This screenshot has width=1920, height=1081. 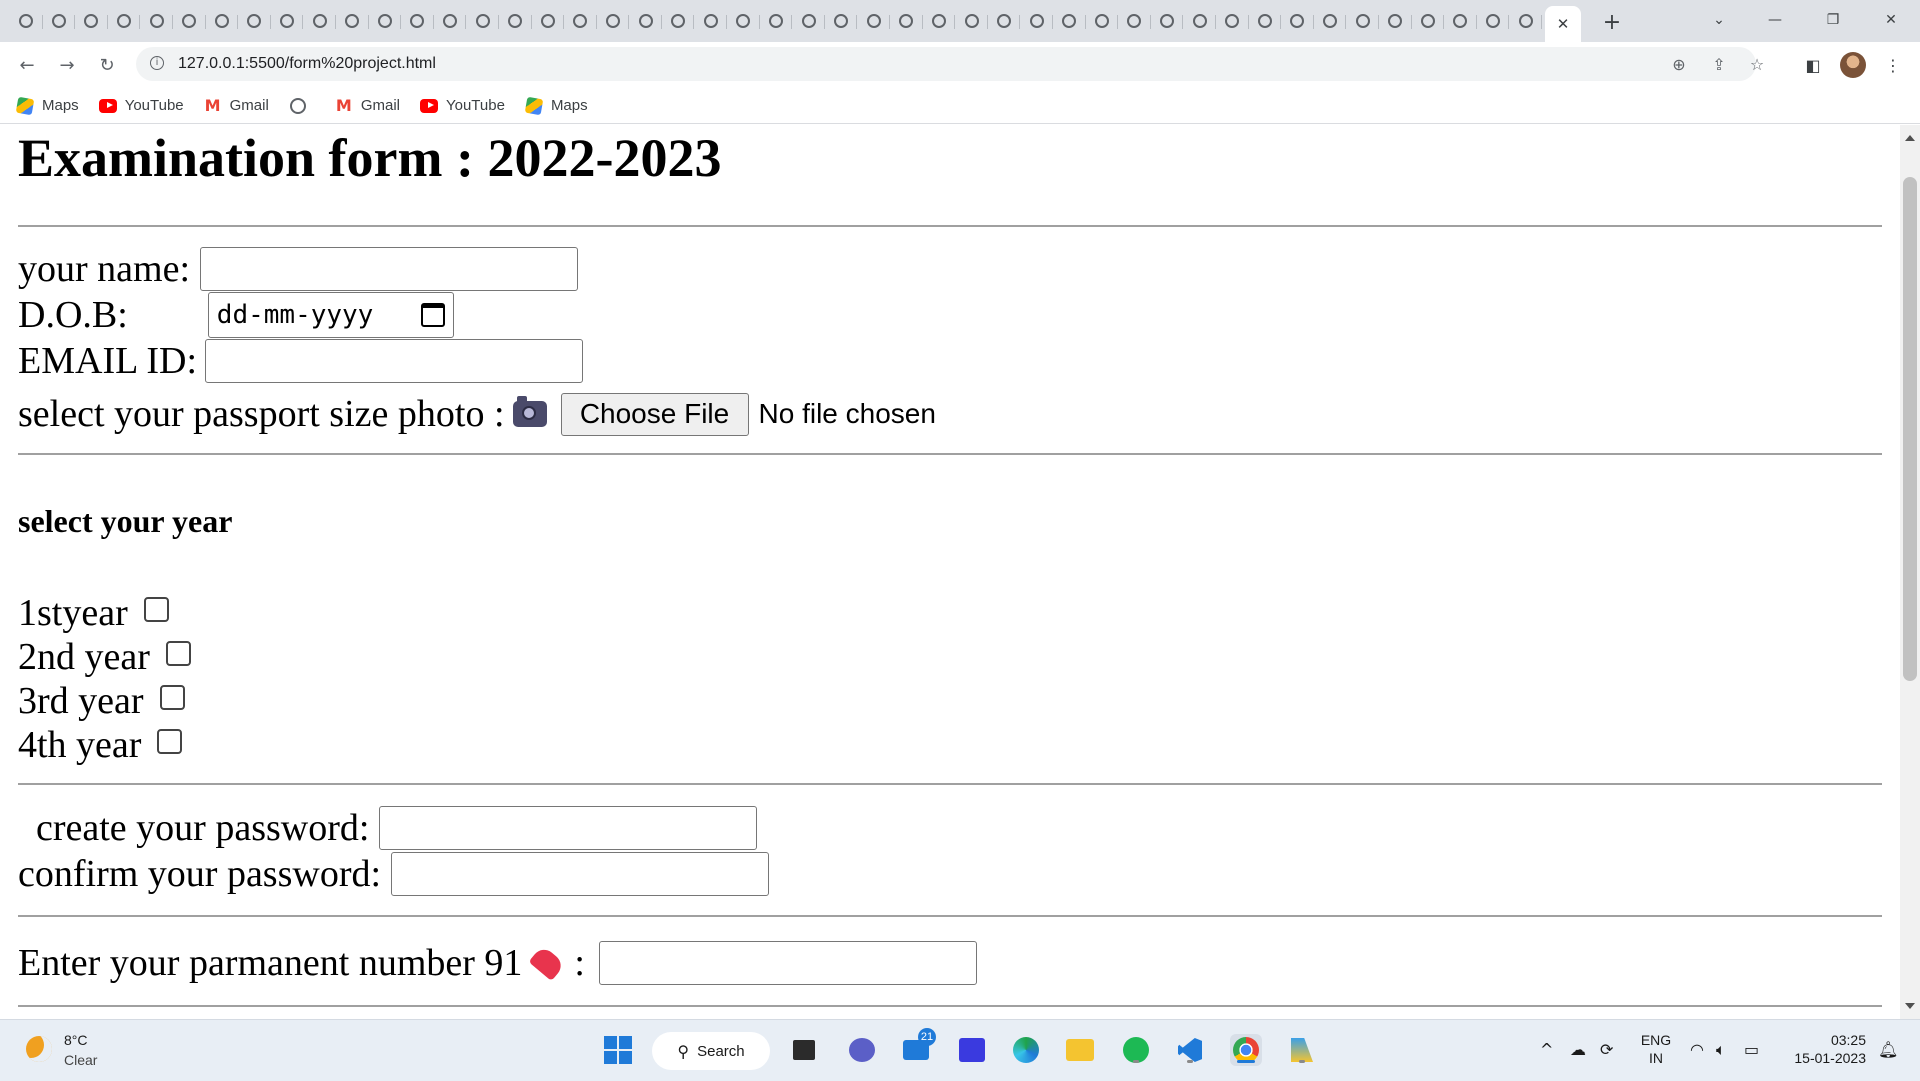 What do you see at coordinates (1546, 1049) in the screenshot?
I see `show-hidden-icons-chevron-icon: ^` at bounding box center [1546, 1049].